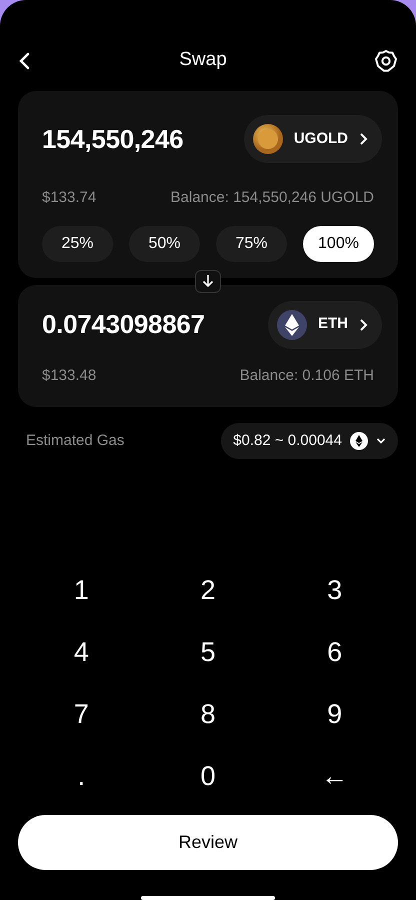 The width and height of the screenshot is (416, 900). Describe the element at coordinates (208, 842) in the screenshot. I see `review-button: Review` at that location.